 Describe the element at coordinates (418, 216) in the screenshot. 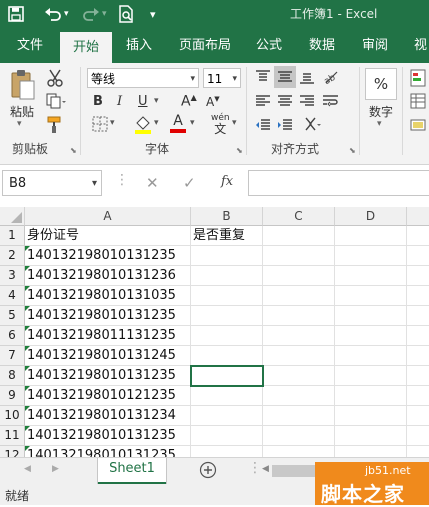

I see `column-header-e` at that location.